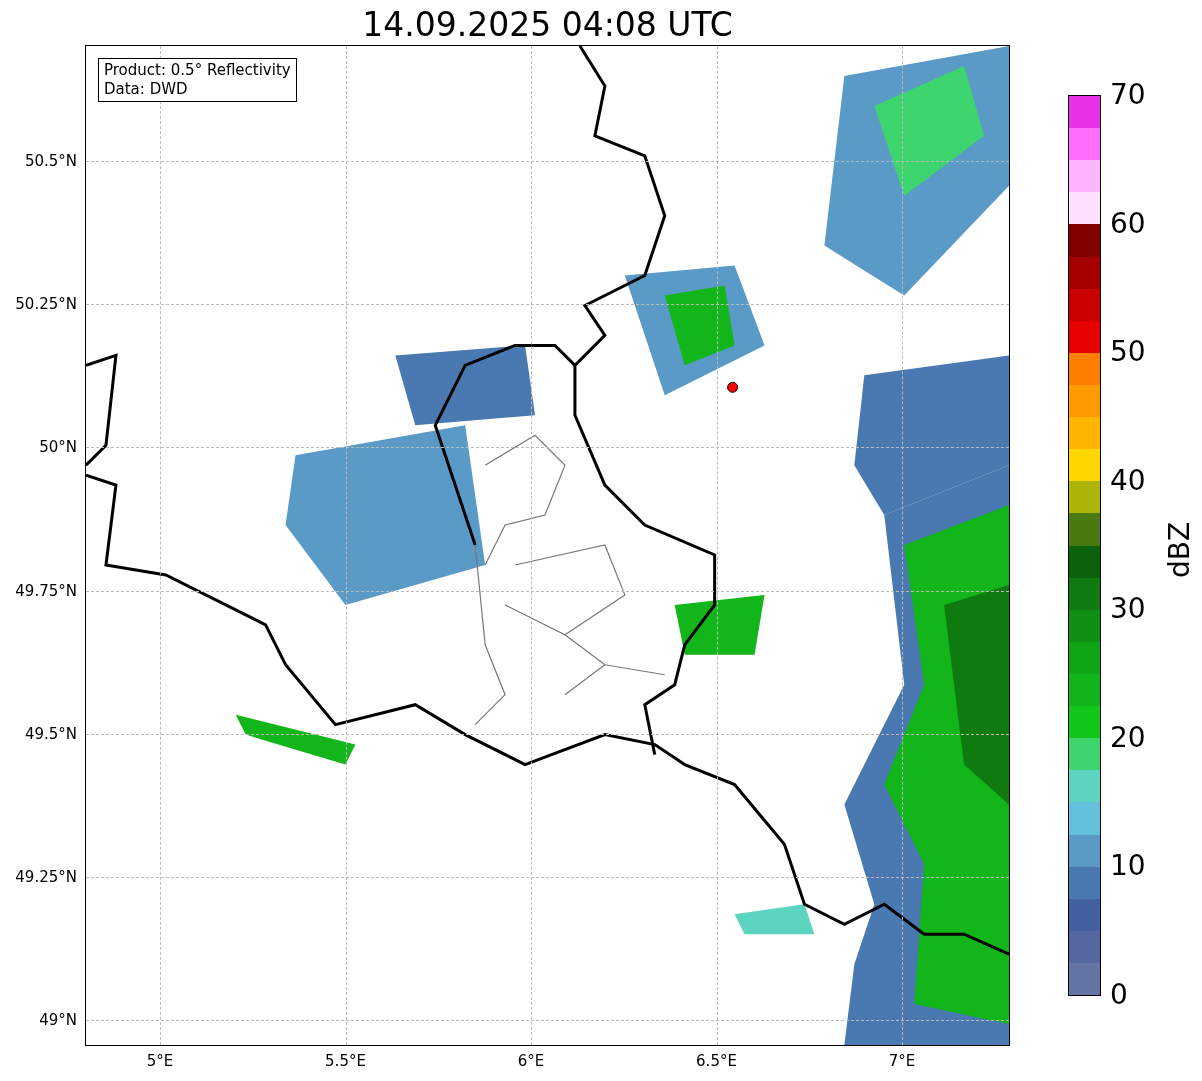 Image resolution: width=1202 pixels, height=1081 pixels. What do you see at coordinates (46, 304) in the screenshot?
I see `axis-tick-label: 50.25°N` at bounding box center [46, 304].